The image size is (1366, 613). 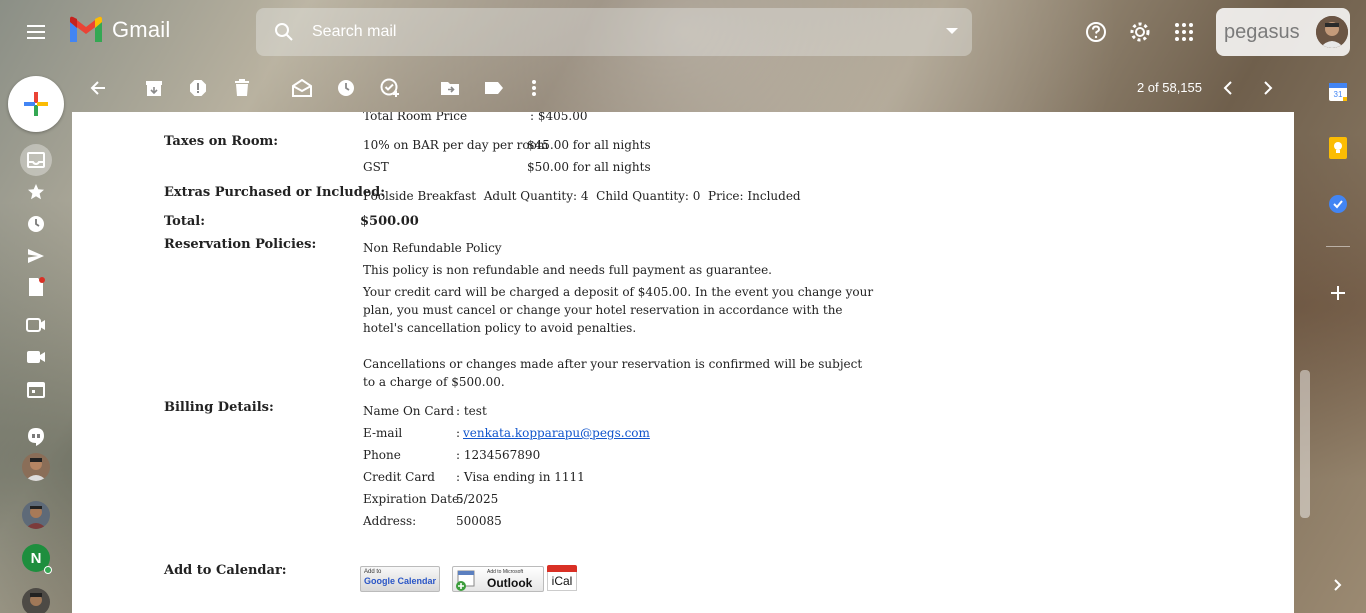 What do you see at coordinates (225, 570) in the screenshot?
I see `calendar-label: Add to Calendar:` at bounding box center [225, 570].